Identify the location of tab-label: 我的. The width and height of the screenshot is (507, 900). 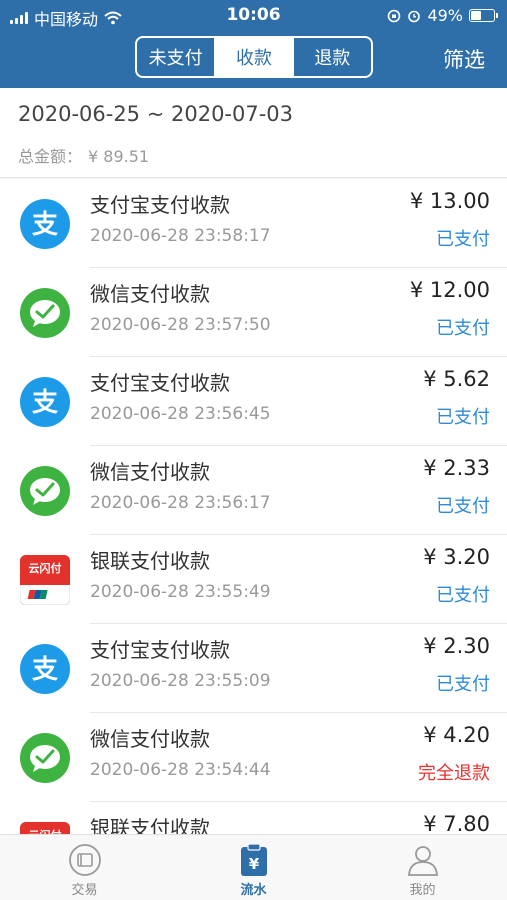
(422, 890).